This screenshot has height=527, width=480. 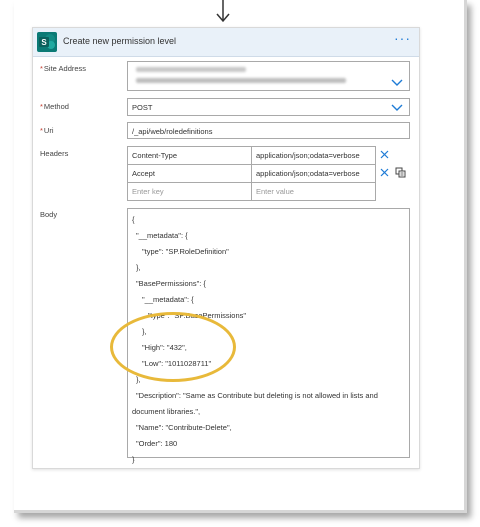 I want to click on flow-arrow-down-icon, so click(x=223, y=11).